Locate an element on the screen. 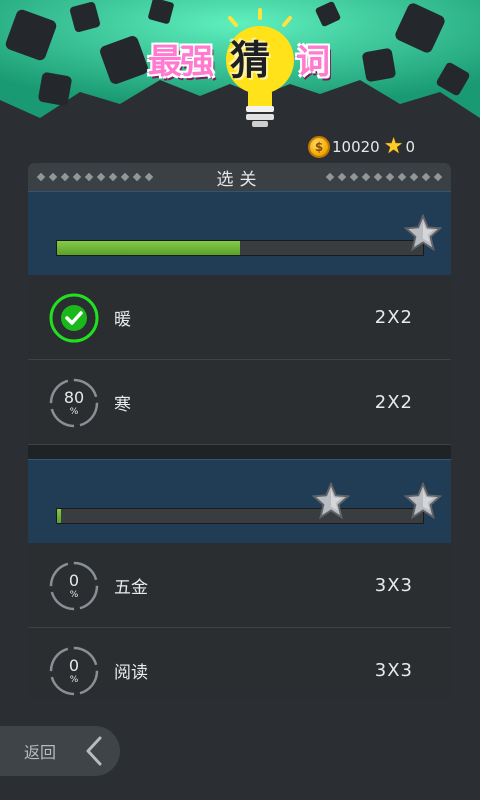 This screenshot has width=480, height=800. game-logo: 最强 猜 词 is located at coordinates (248, 68).